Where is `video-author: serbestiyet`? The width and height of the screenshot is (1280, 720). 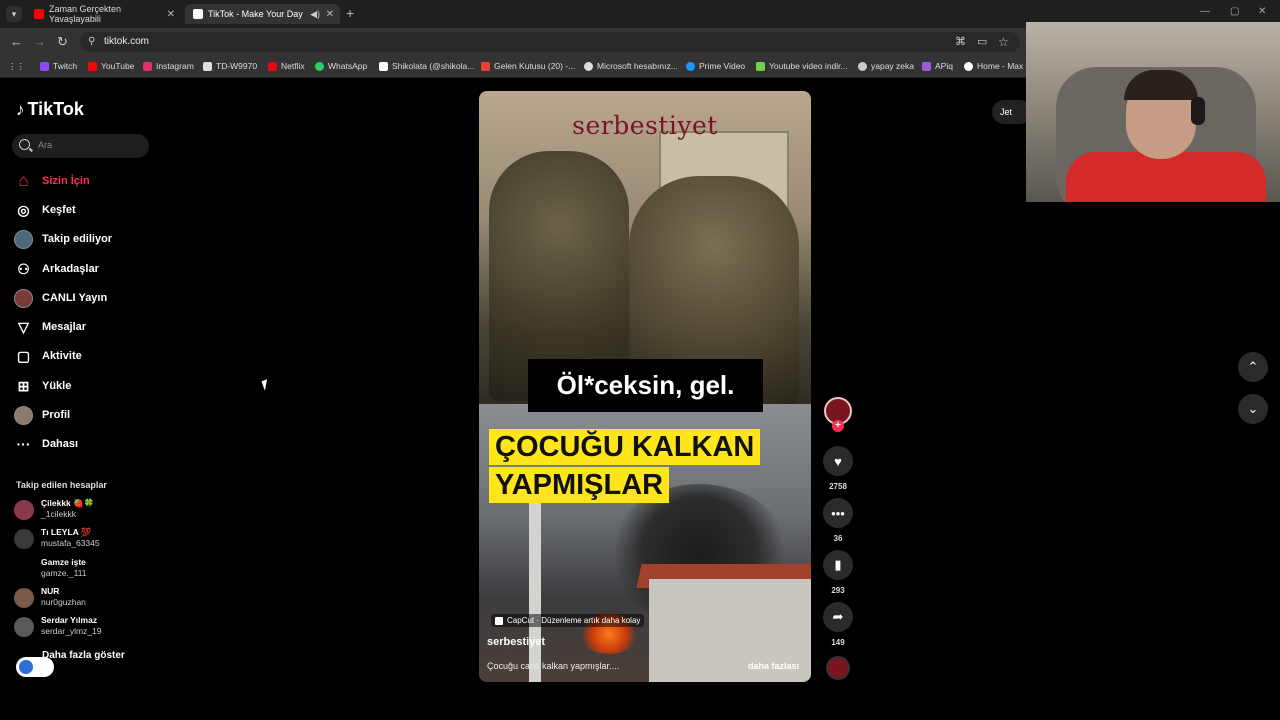 video-author: serbestiyet is located at coordinates (516, 642).